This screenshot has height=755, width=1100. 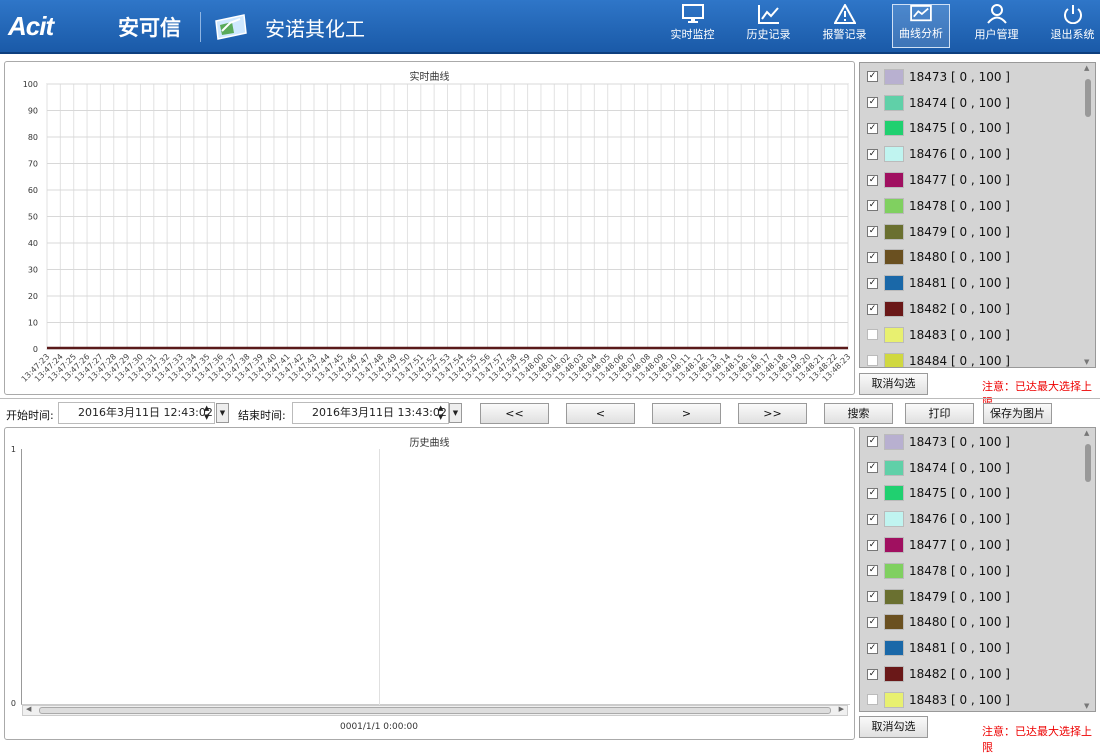 I want to click on curve-chart-icon, so click(x=921, y=13).